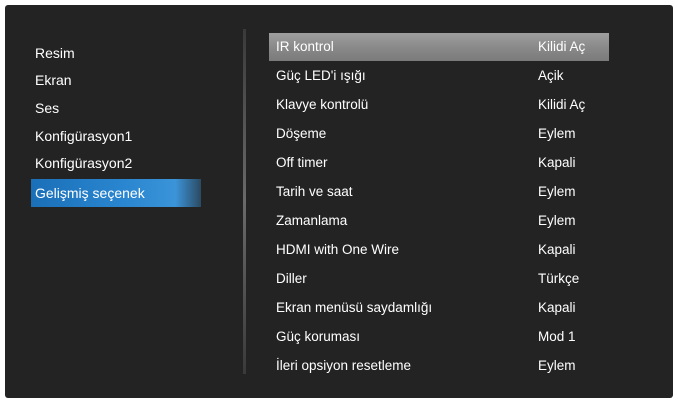  Describe the element at coordinates (305, 46) in the screenshot. I see `setting-label: IR kontrol` at that location.